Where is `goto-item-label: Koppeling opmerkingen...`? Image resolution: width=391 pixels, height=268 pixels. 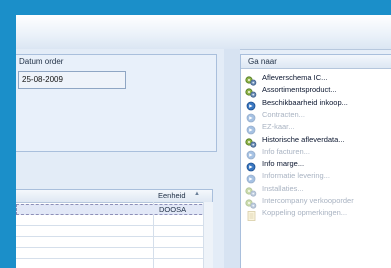 goto-item-label: Koppeling opmerkingen... is located at coordinates (305, 213).